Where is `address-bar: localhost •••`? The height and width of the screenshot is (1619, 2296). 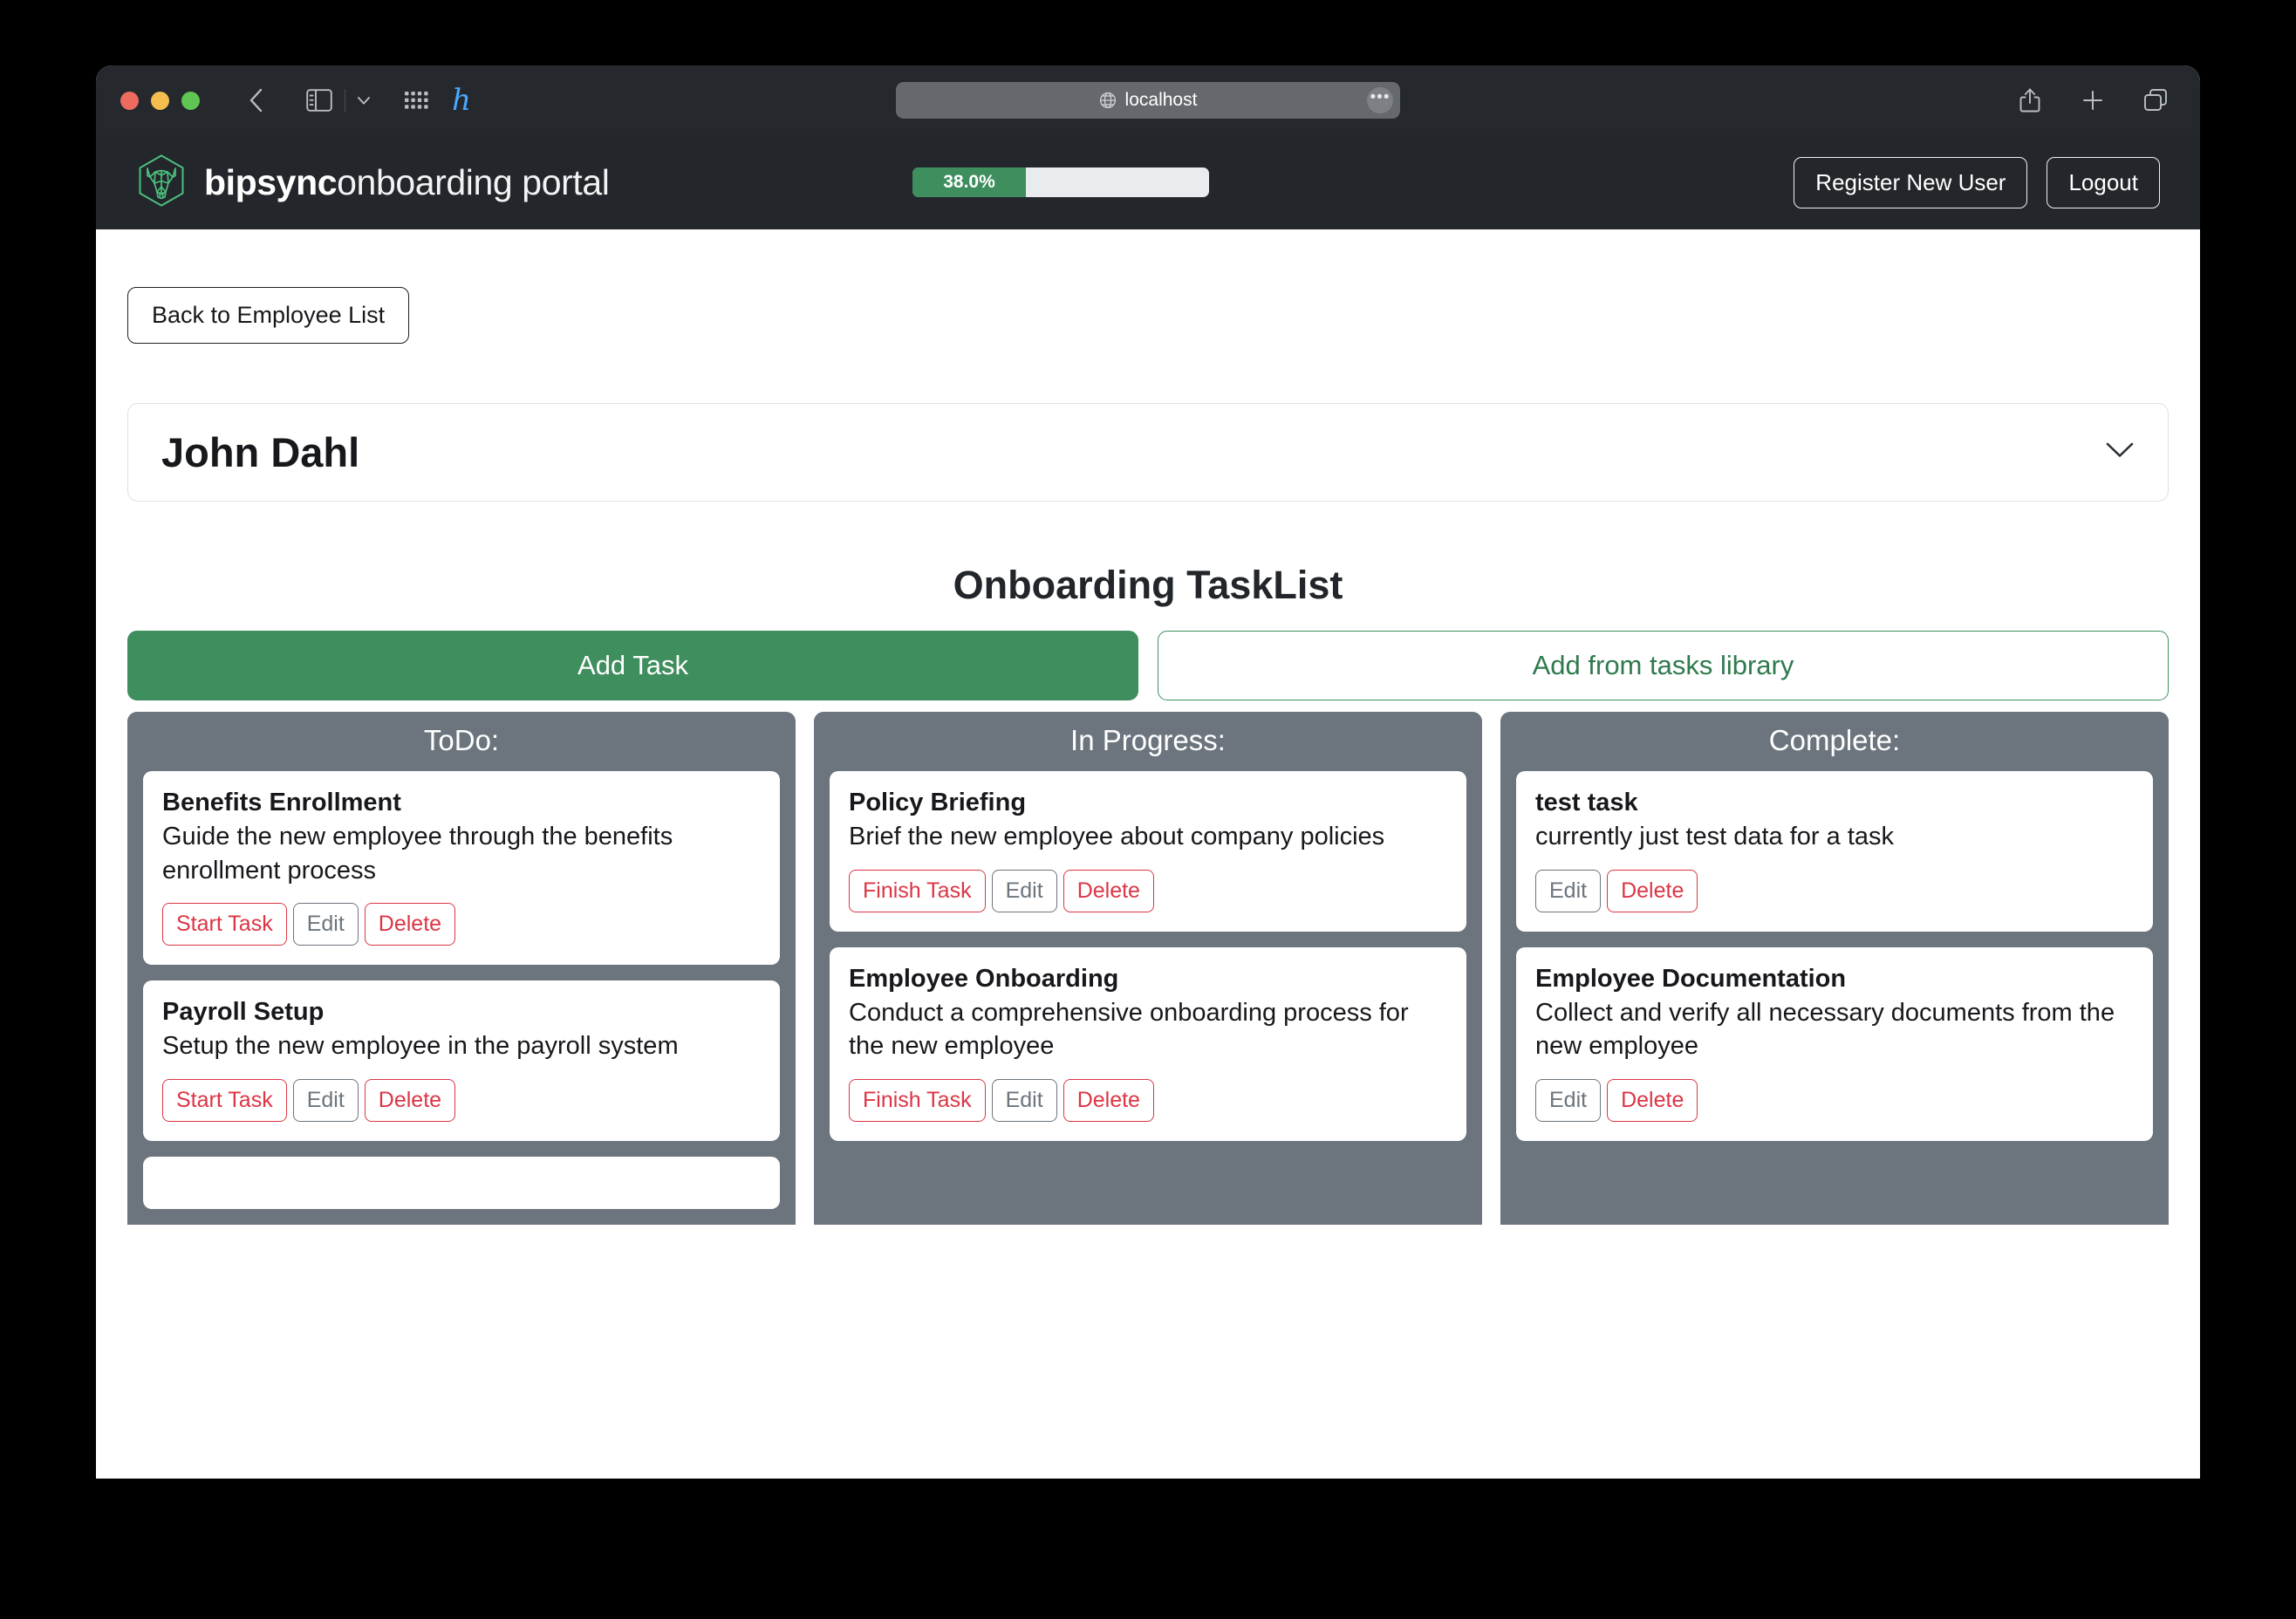
address-bar: localhost ••• is located at coordinates (1148, 101).